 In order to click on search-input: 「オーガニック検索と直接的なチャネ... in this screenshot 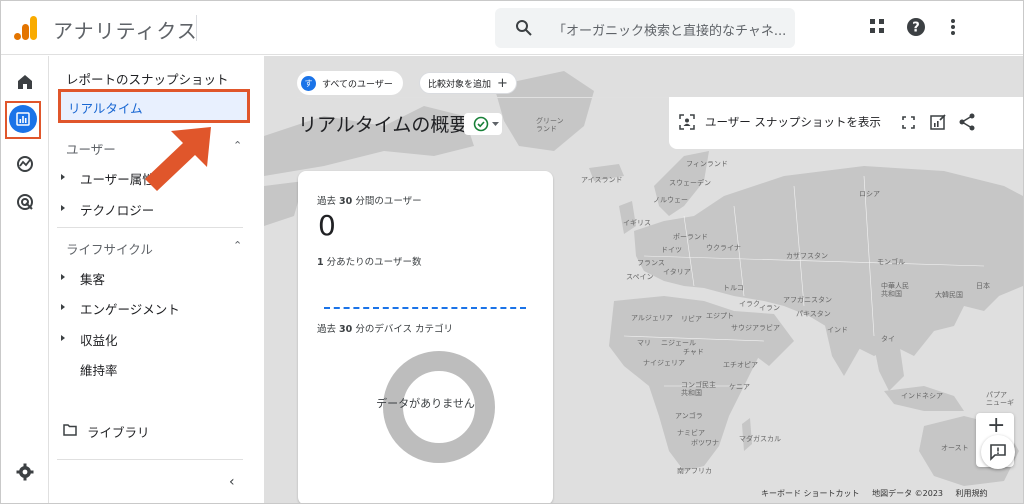, I will do `click(645, 28)`.